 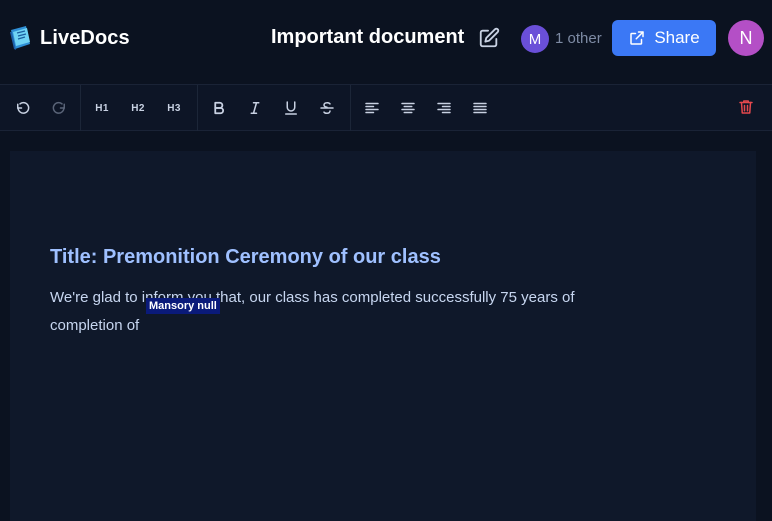 I want to click on share-icon, so click(x=637, y=38).